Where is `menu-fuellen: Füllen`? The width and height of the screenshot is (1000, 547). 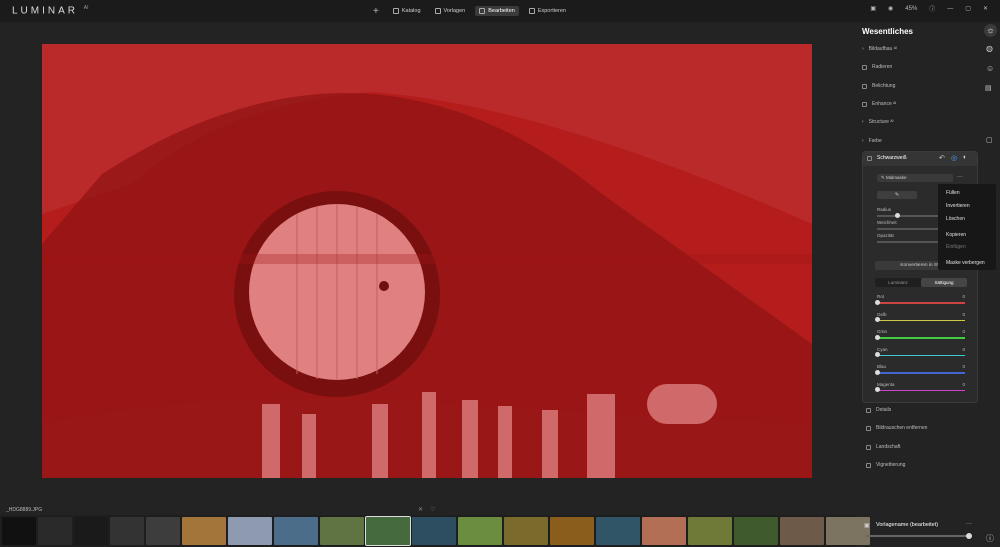
menu-fuellen: Füllen is located at coordinates (953, 193).